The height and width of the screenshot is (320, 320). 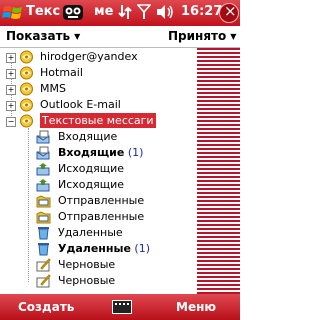 What do you see at coordinates (80, 104) in the screenshot?
I see `tree-item-label: Outlook E-mail` at bounding box center [80, 104].